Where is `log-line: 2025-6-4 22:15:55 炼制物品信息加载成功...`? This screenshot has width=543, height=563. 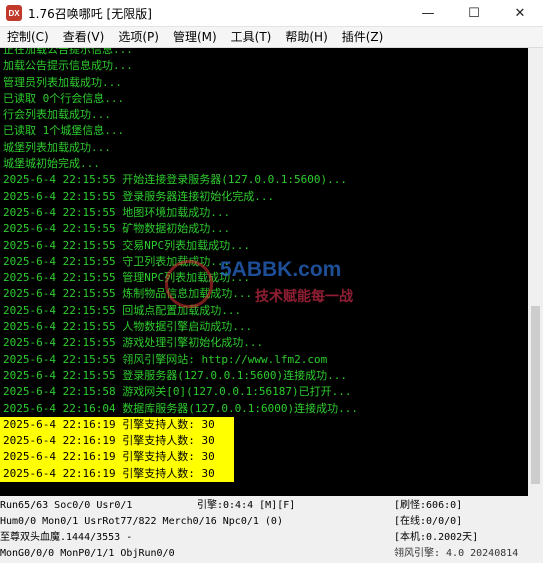
log-line: 2025-6-4 22:15:55 炼制物品信息加载成功... is located at coordinates (128, 294).